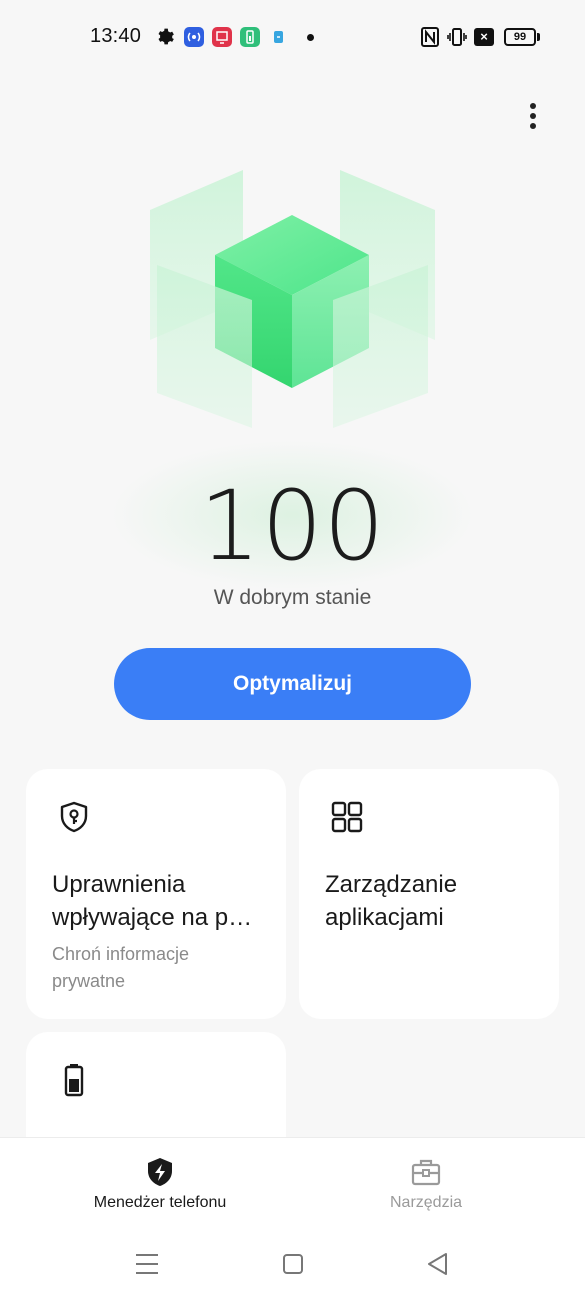 The width and height of the screenshot is (585, 1300). Describe the element at coordinates (430, 37) in the screenshot. I see `nfc-icon` at that location.